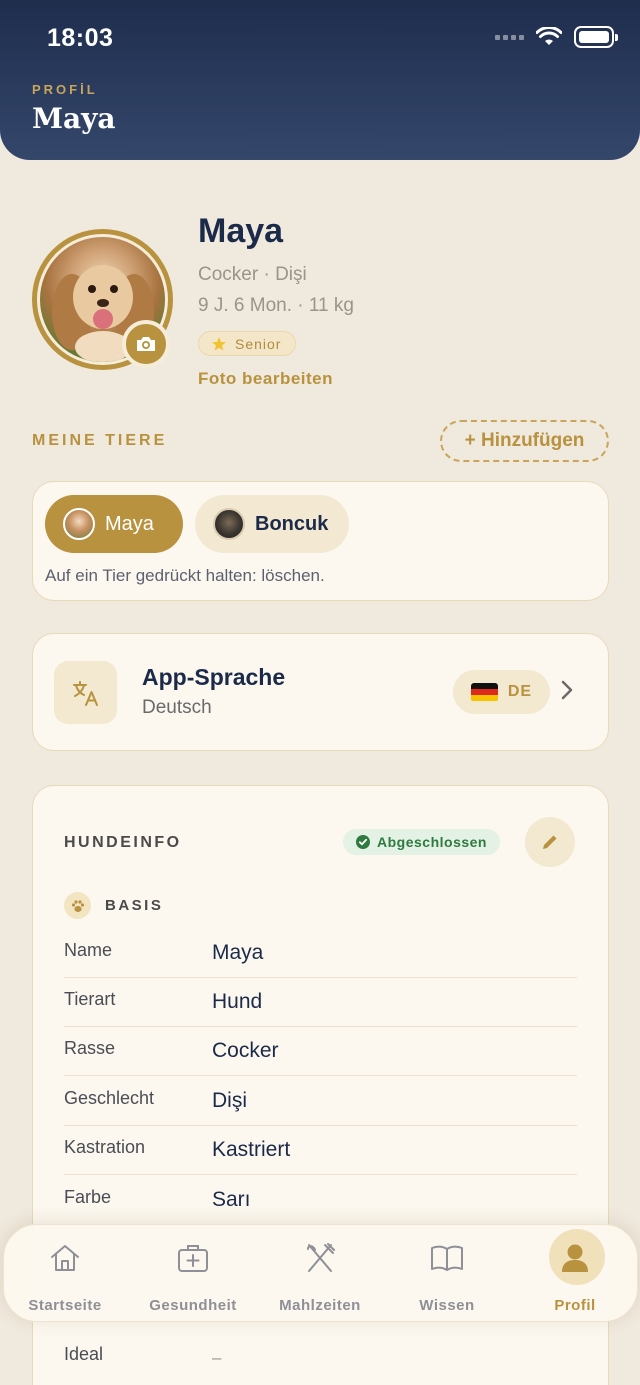 This screenshot has width=640, height=1385. Describe the element at coordinates (276, 305) in the screenshot. I see `pet-age-weight: 9 J. 6 Mon. · 11 kg` at that location.